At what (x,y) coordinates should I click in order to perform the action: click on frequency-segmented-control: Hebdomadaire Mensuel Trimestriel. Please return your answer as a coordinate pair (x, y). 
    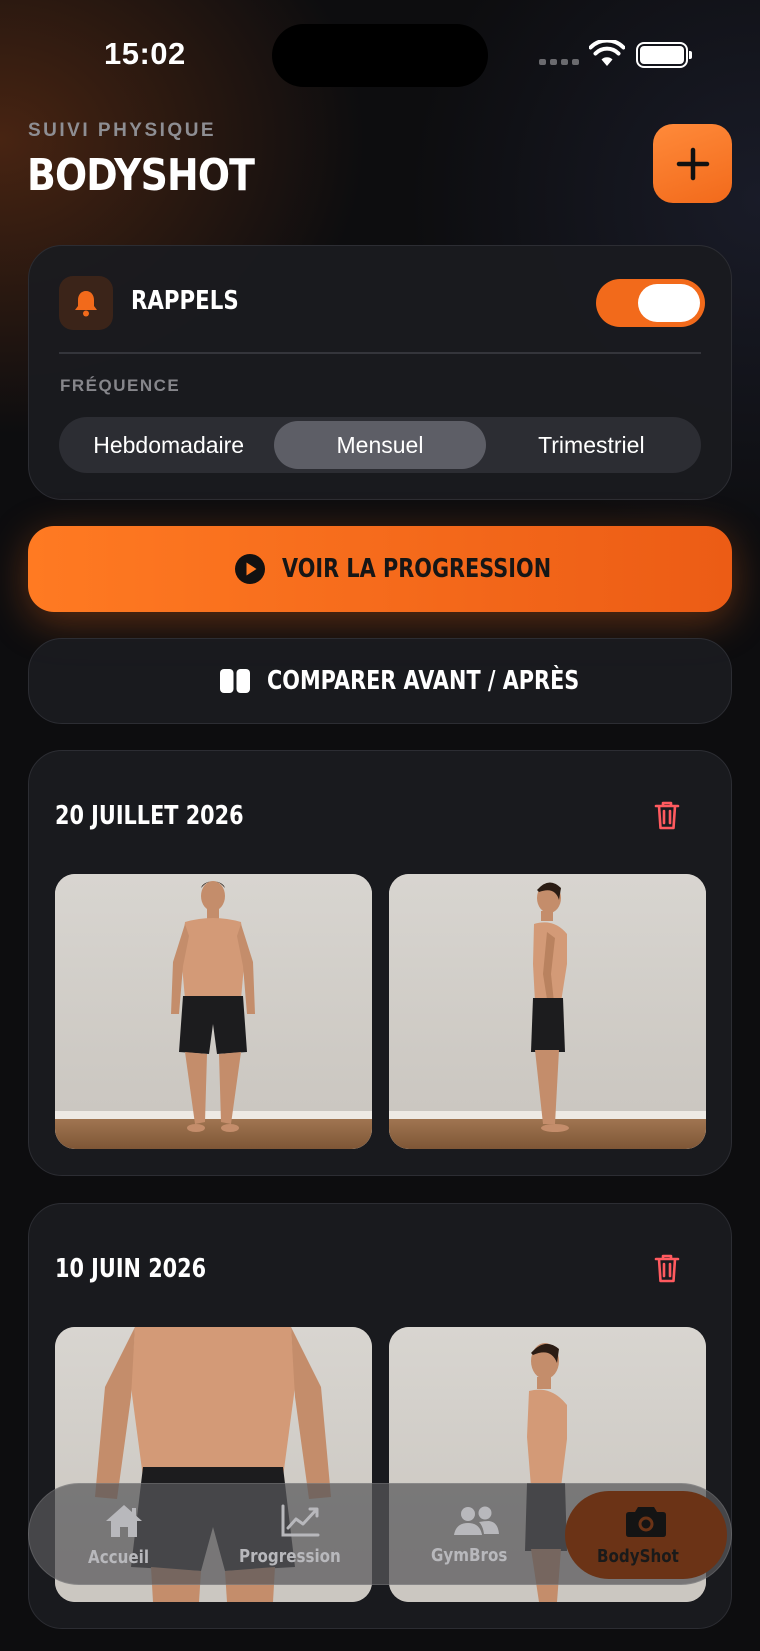
    Looking at the image, I should click on (380, 445).